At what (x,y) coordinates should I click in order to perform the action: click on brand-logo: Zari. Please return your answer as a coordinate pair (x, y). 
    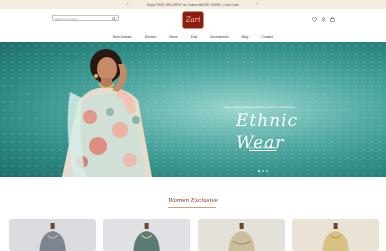
    Looking at the image, I should click on (193, 20).